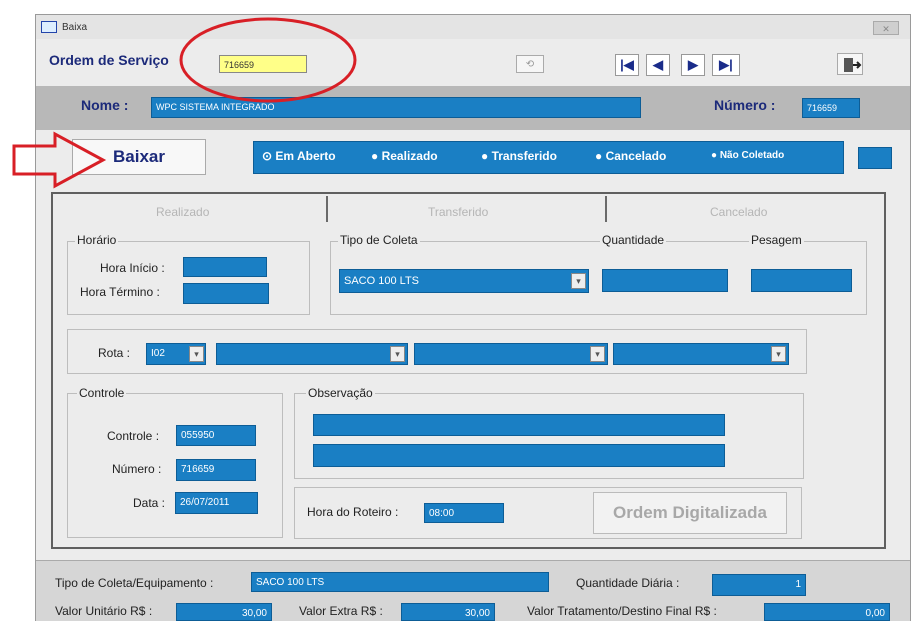 This screenshot has height=621, width=911. What do you see at coordinates (268, 60) in the screenshot?
I see `annotation-red-ellipse` at bounding box center [268, 60].